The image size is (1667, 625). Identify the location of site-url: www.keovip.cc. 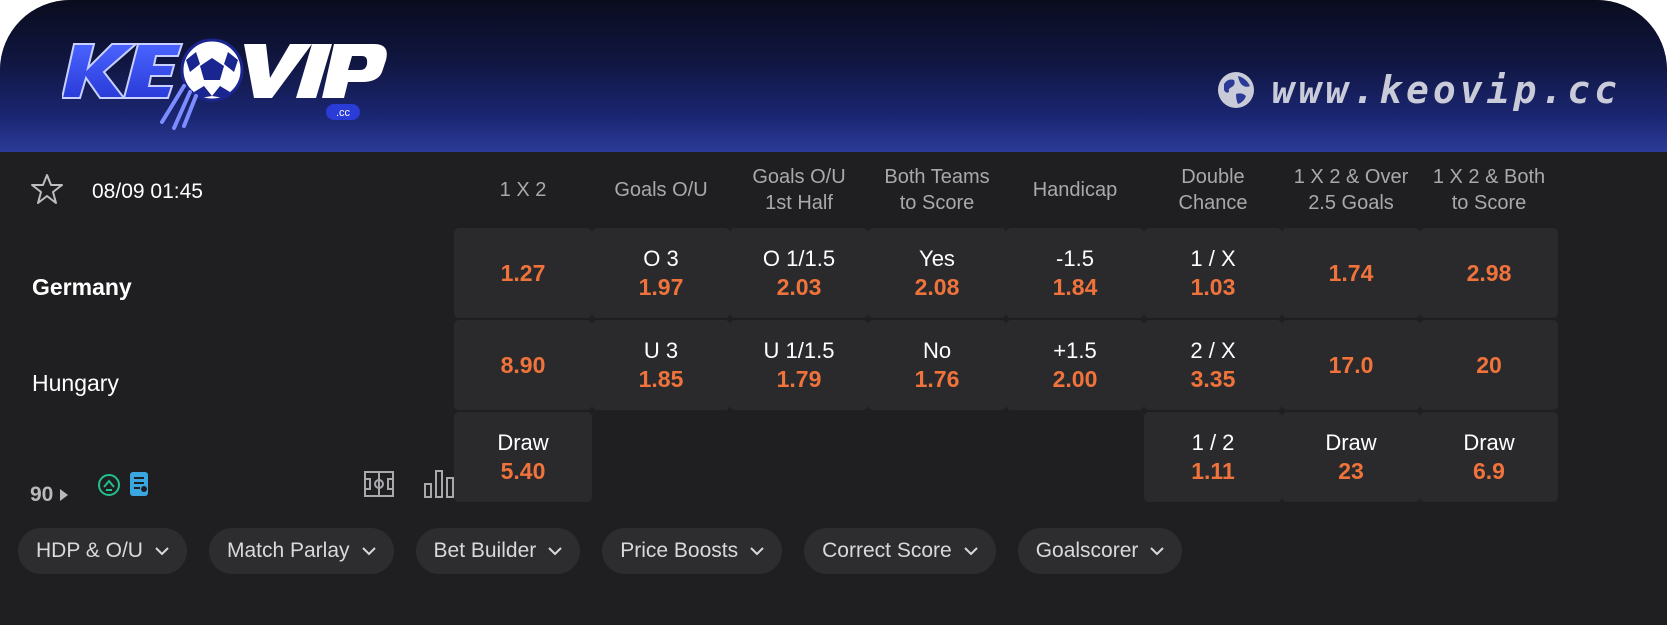
(1418, 90).